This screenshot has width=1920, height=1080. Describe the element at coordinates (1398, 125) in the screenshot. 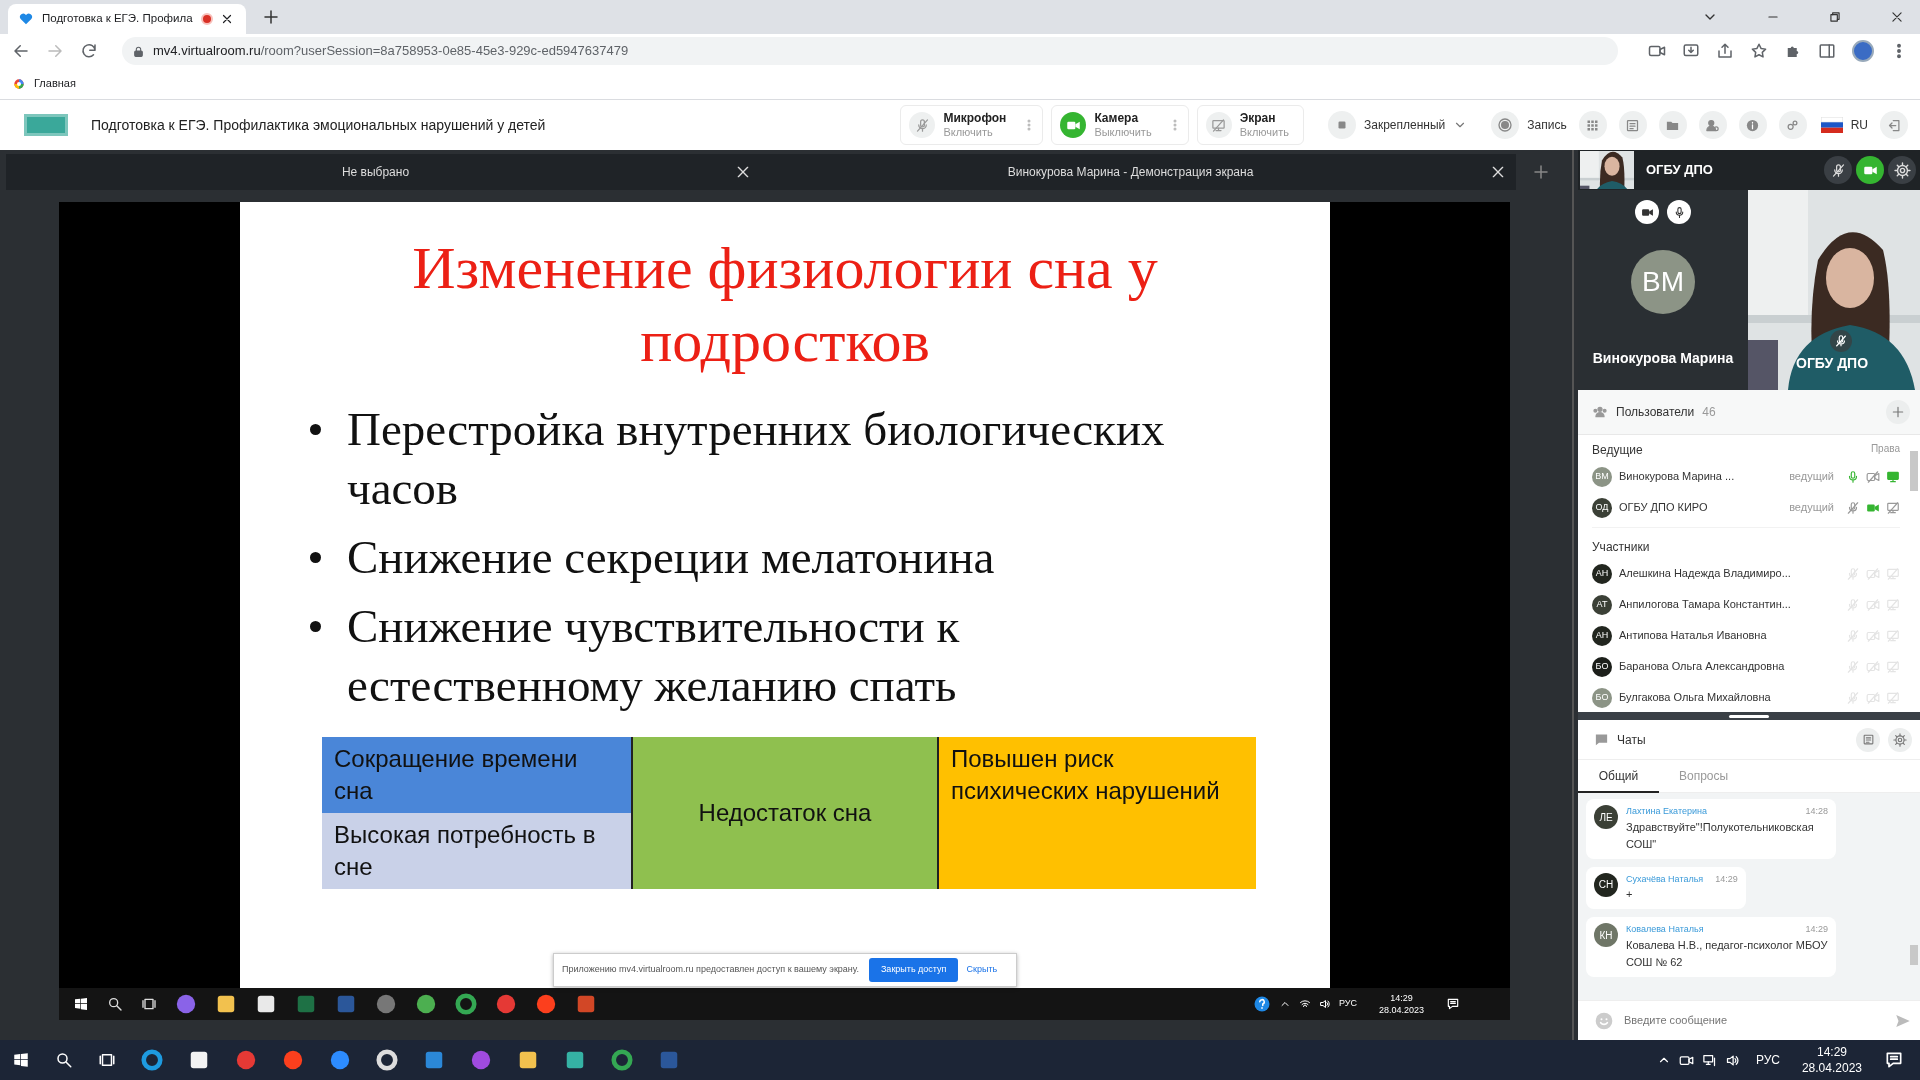

I see `layout-dropdown: Закрепленный` at that location.